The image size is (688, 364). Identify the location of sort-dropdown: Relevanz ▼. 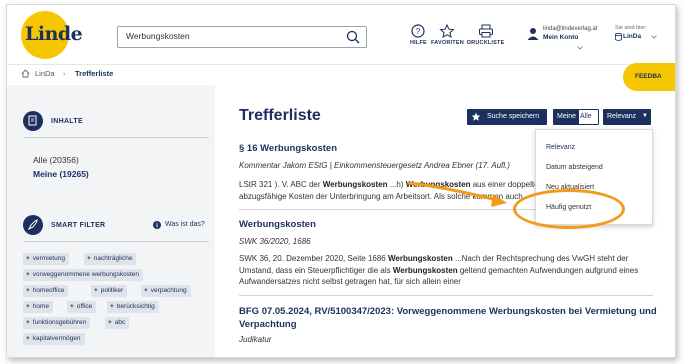
(627, 117).